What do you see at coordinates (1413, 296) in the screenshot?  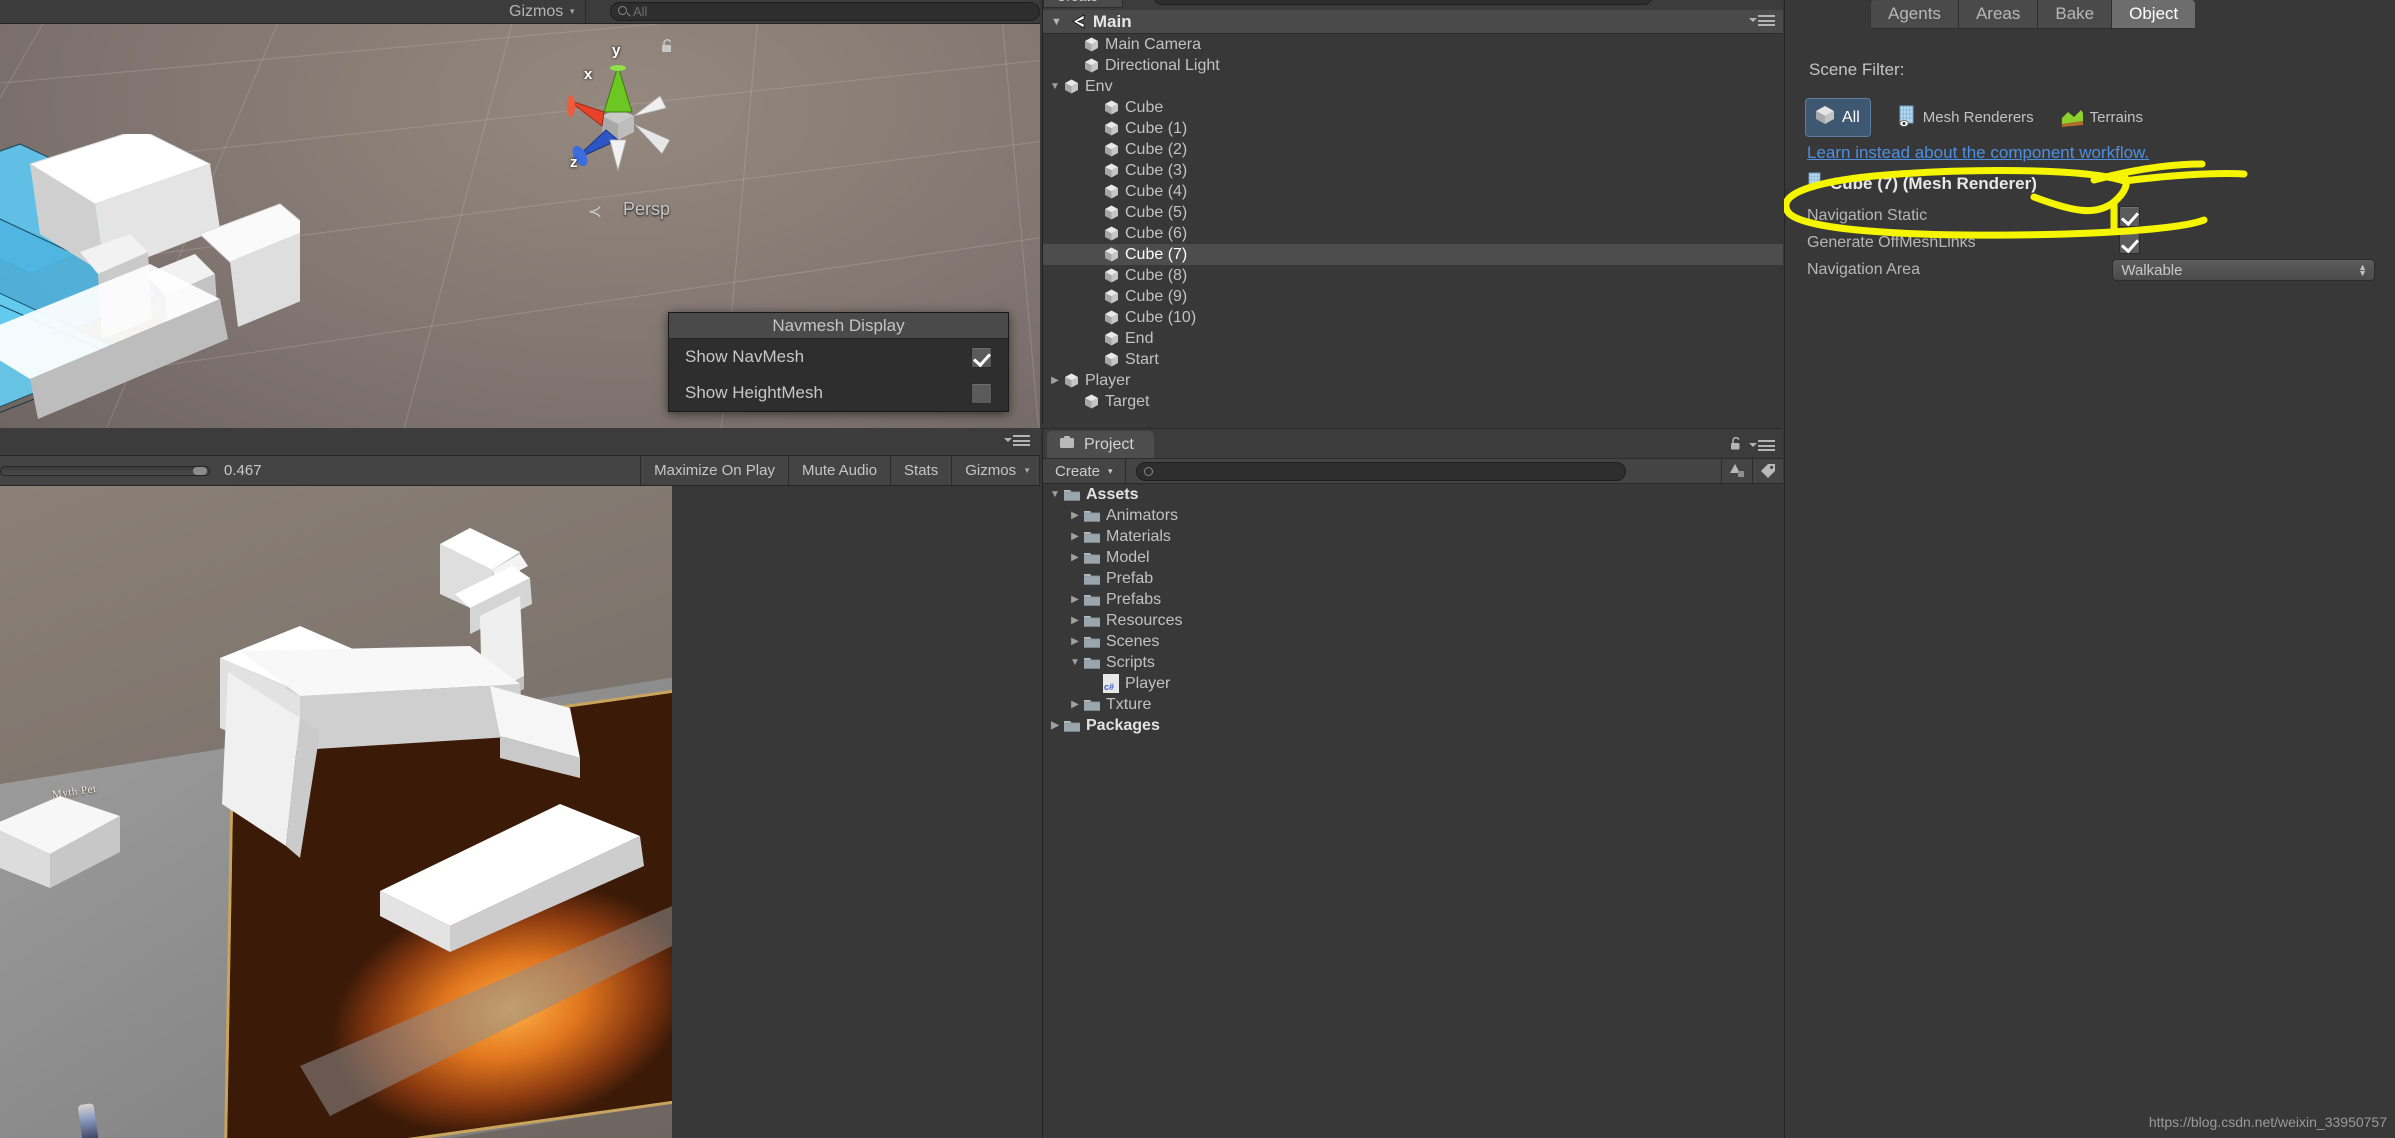 I see `hierarchy-item-cube-9: Cube (9)` at bounding box center [1413, 296].